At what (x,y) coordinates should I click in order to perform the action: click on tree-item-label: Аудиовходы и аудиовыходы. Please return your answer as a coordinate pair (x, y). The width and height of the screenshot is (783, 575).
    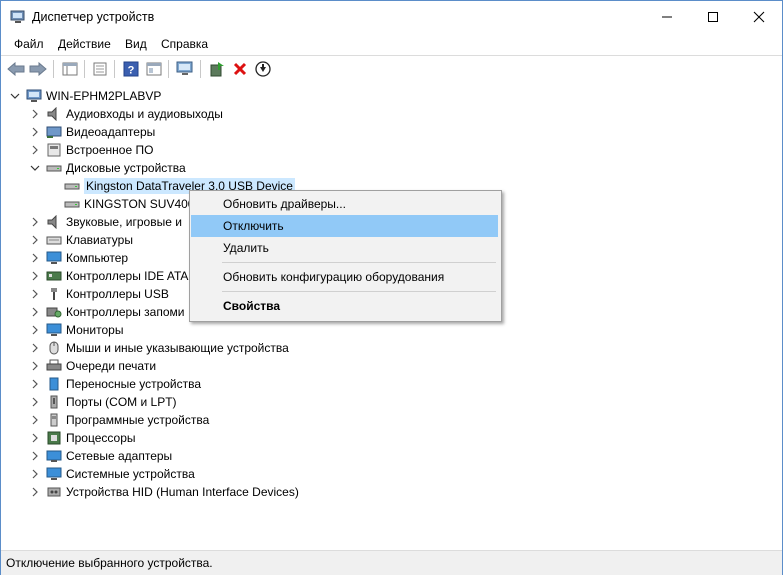
    Looking at the image, I should click on (144, 114).